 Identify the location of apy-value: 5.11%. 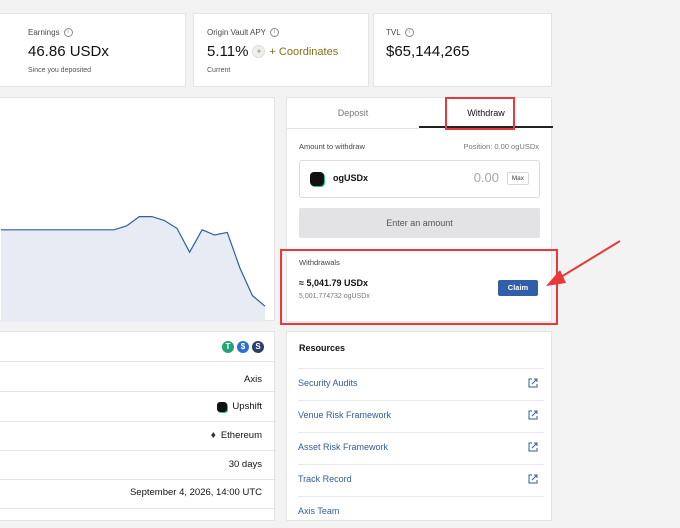
(228, 51).